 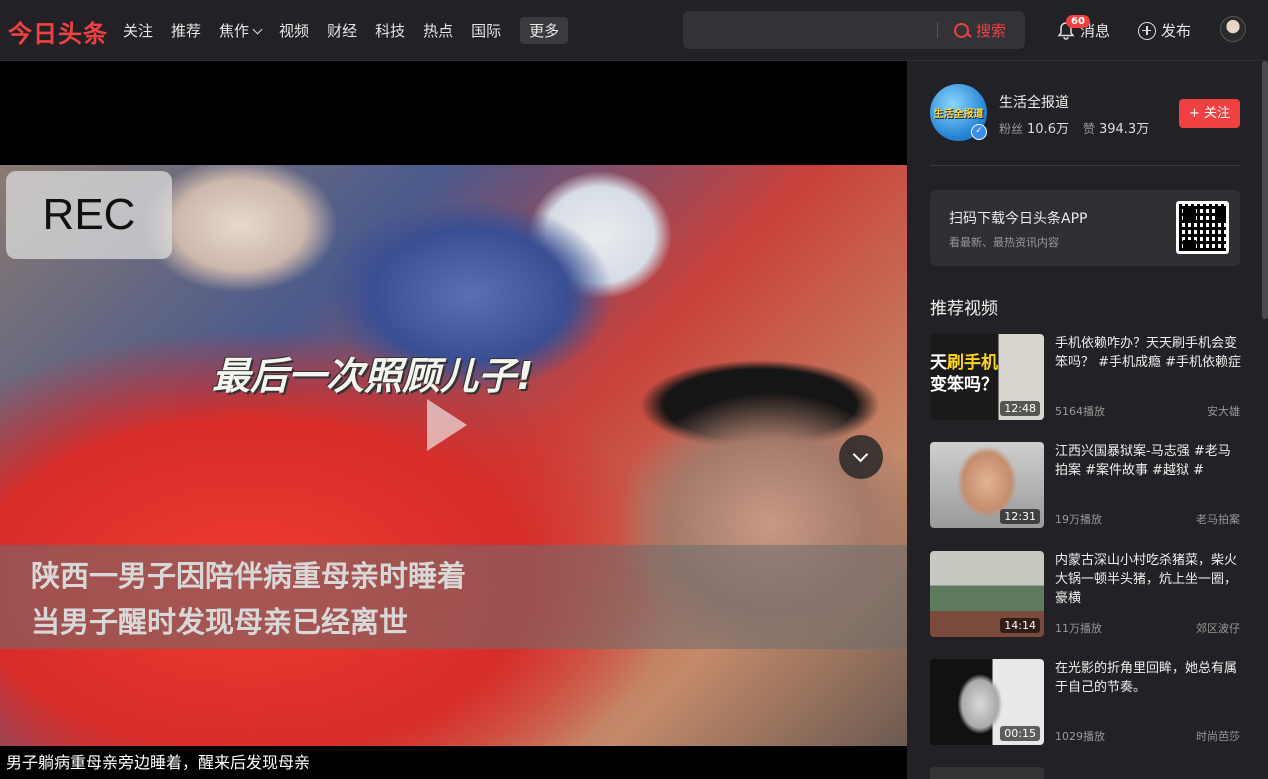 I want to click on nav-item-video: 视频, so click(x=294, y=30).